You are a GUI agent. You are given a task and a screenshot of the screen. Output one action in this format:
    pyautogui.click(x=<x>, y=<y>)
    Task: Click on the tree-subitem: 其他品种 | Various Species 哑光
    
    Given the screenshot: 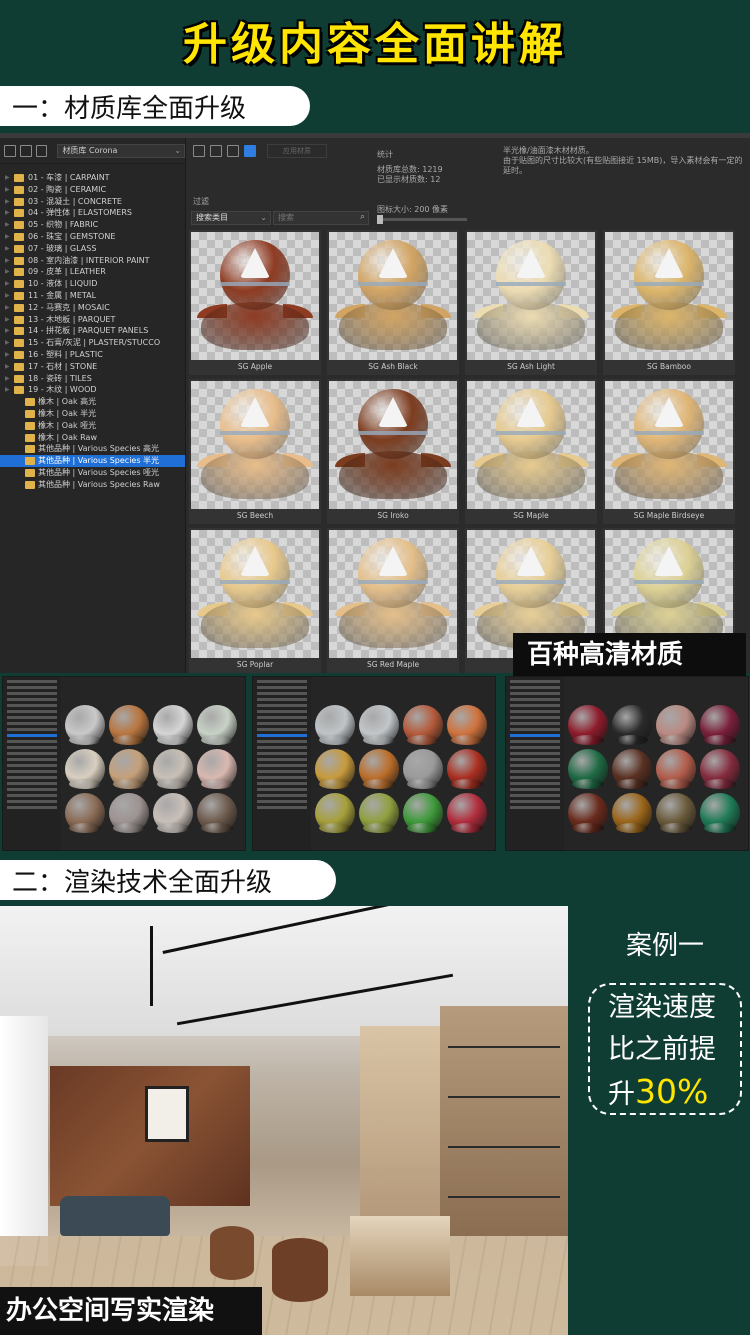 What is the action you would take?
    pyautogui.click(x=92, y=473)
    